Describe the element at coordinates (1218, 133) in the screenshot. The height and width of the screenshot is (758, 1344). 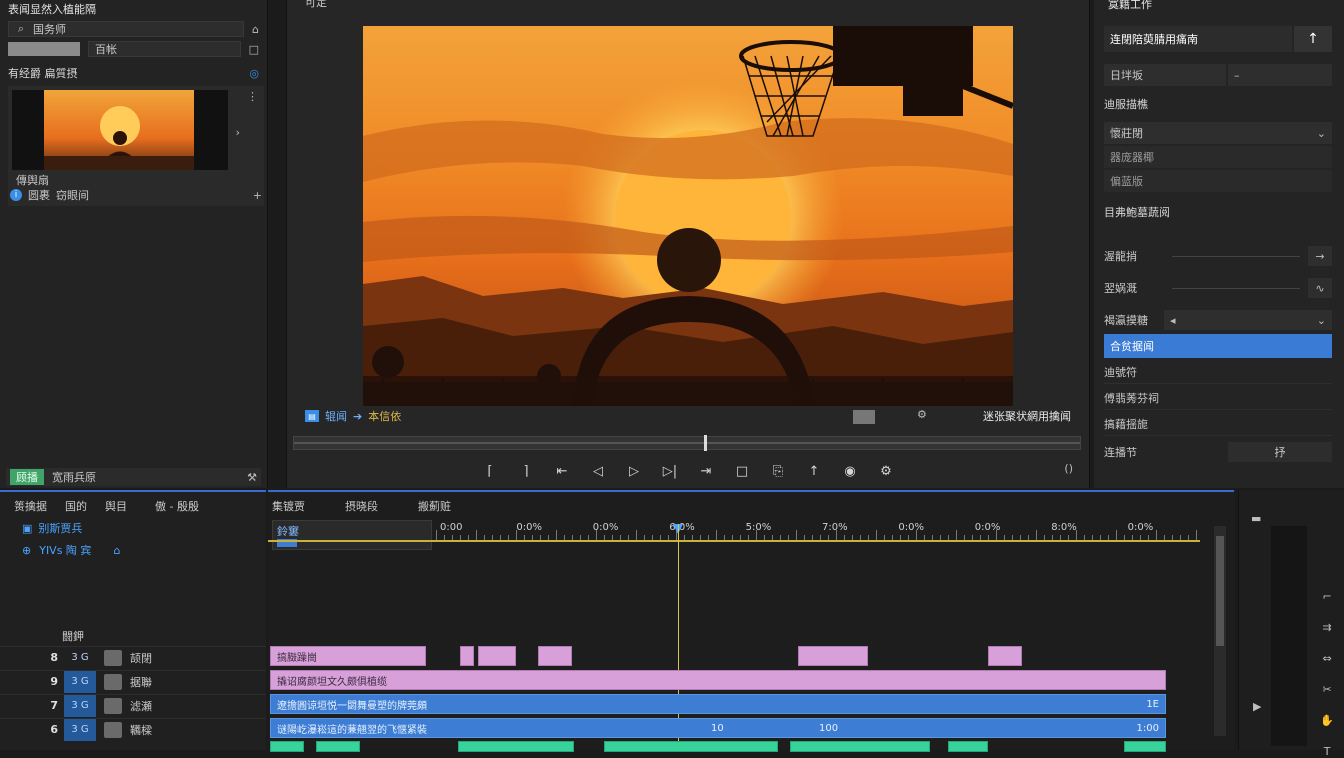
I see `dropdown-1: 懷莊閉 ⌄` at that location.